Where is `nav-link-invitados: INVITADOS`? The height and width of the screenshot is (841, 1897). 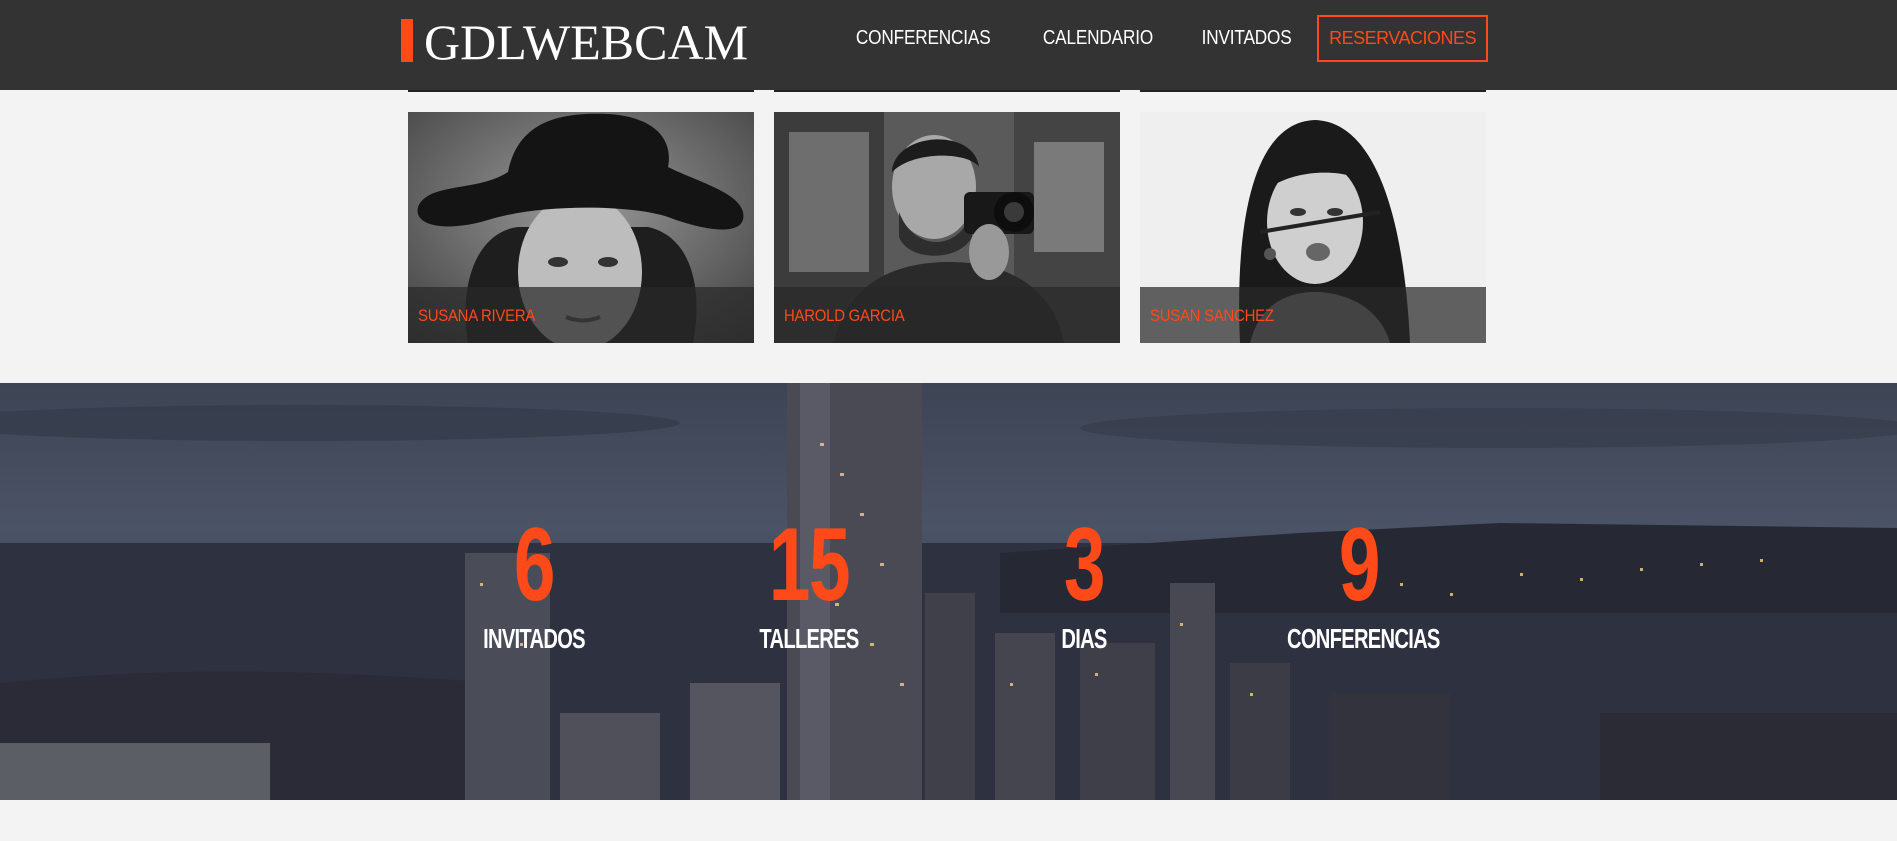
nav-link-invitados: INVITADOS is located at coordinates (1246, 38).